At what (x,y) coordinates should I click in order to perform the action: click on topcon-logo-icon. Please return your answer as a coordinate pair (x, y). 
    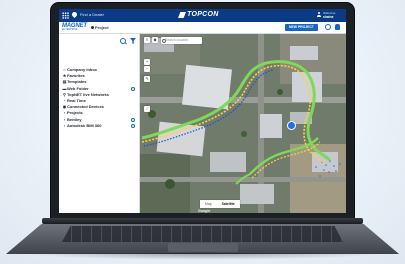
    Looking at the image, I should click on (182, 15).